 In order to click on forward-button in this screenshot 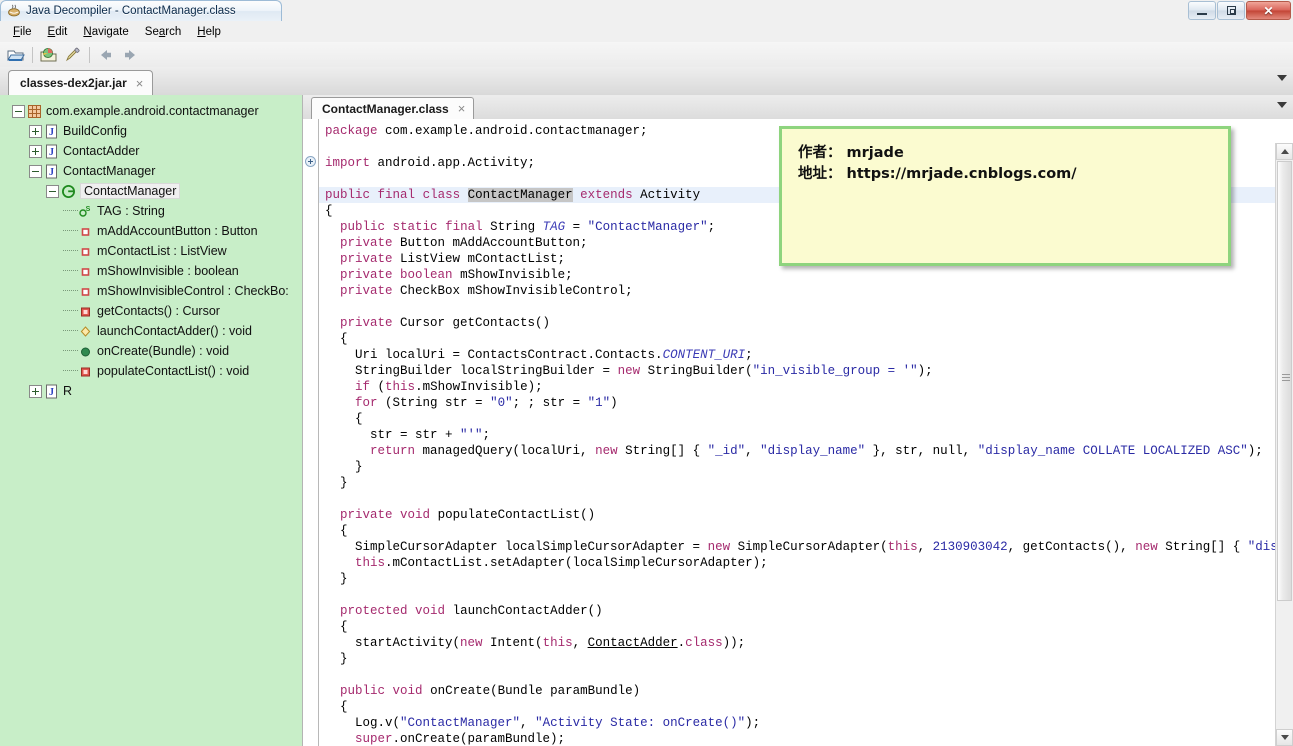, I will do `click(130, 55)`.